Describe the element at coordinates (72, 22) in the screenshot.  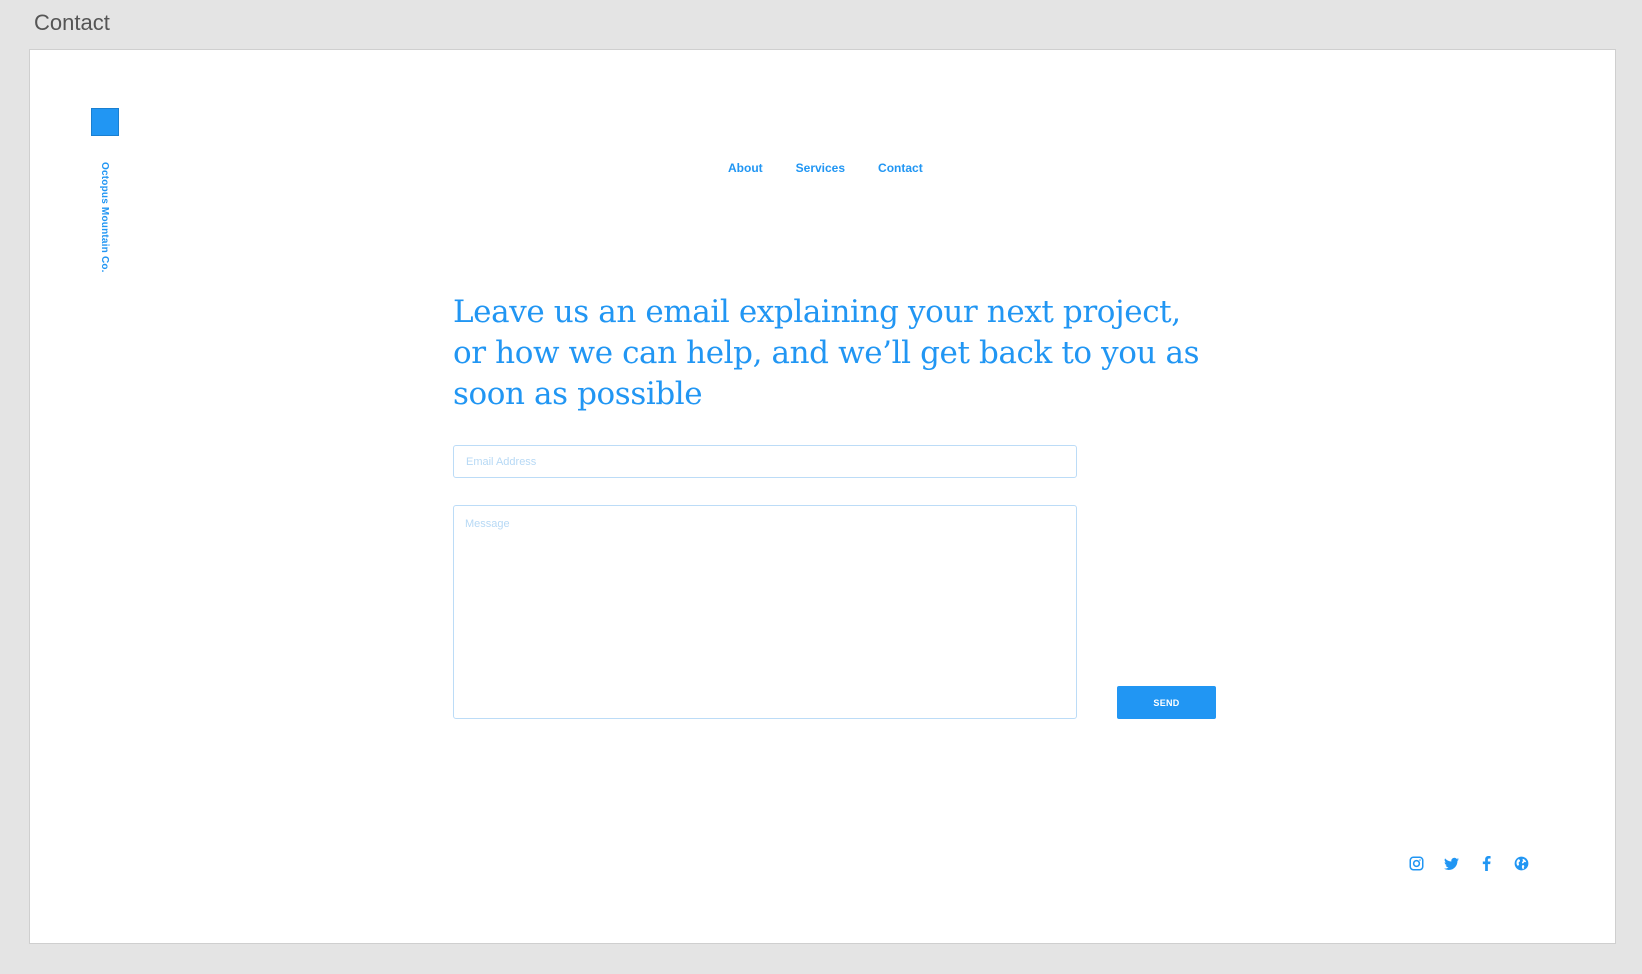
I see `artboard-title: Contact` at that location.